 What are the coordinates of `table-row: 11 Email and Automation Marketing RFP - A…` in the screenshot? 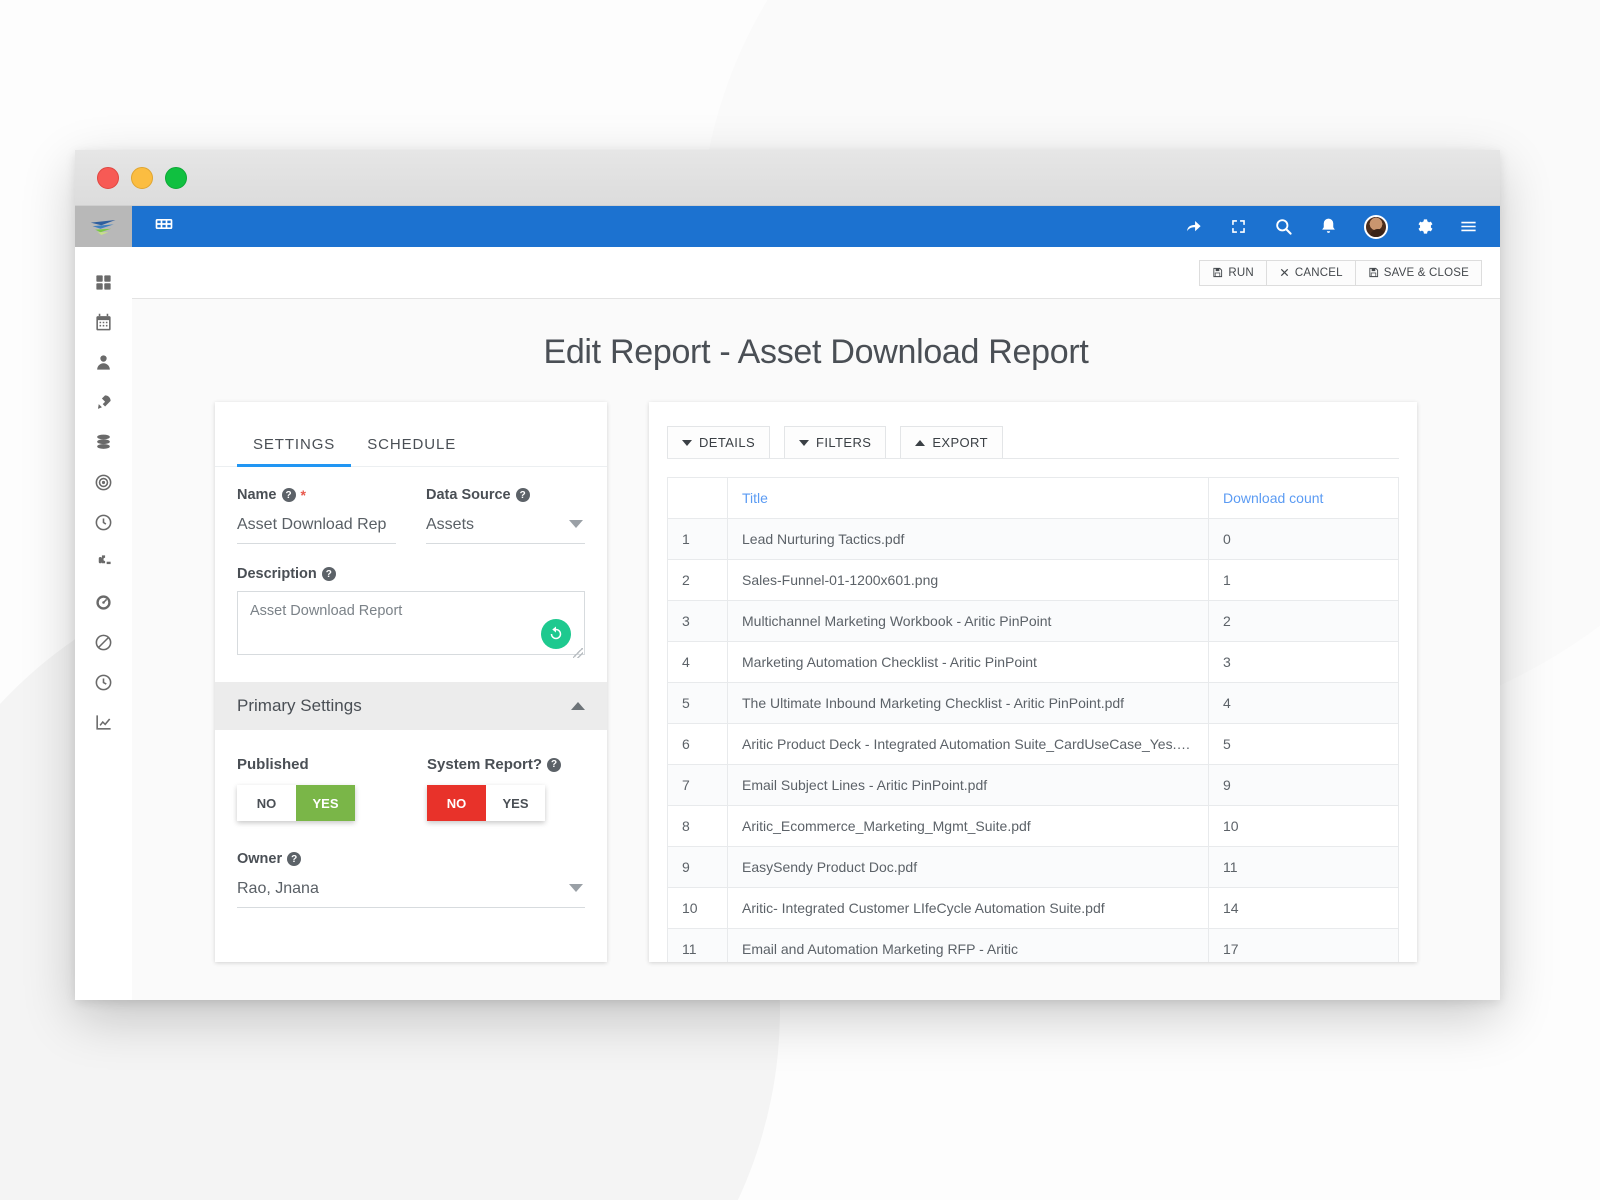 It's located at (1033, 945).